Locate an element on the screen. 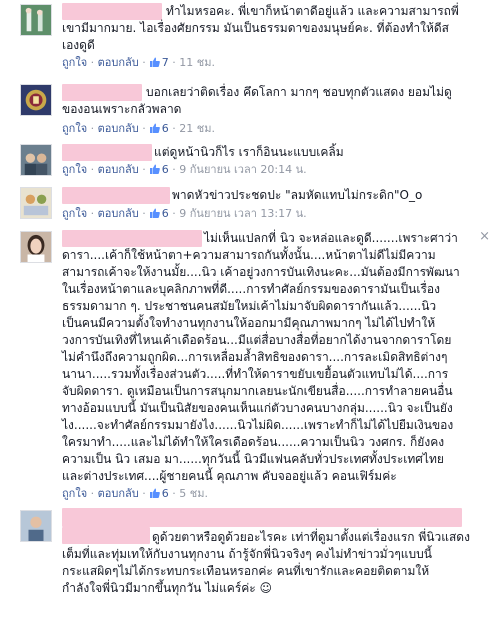  comment-meta: ถูกใจ · ตอบกลับ · 6 · 5 ชม. is located at coordinates (135, 493).